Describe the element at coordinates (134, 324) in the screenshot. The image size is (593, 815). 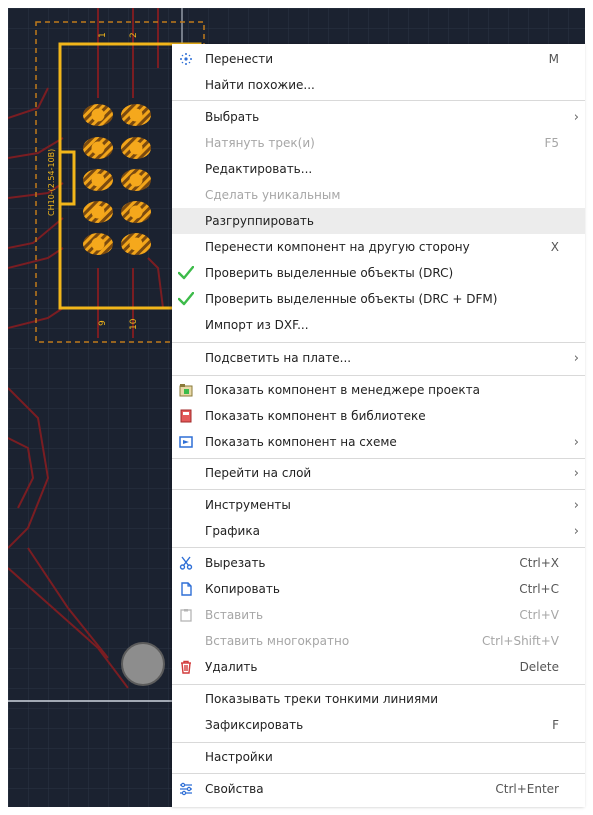
I see `pin-label-10: 10` at that location.